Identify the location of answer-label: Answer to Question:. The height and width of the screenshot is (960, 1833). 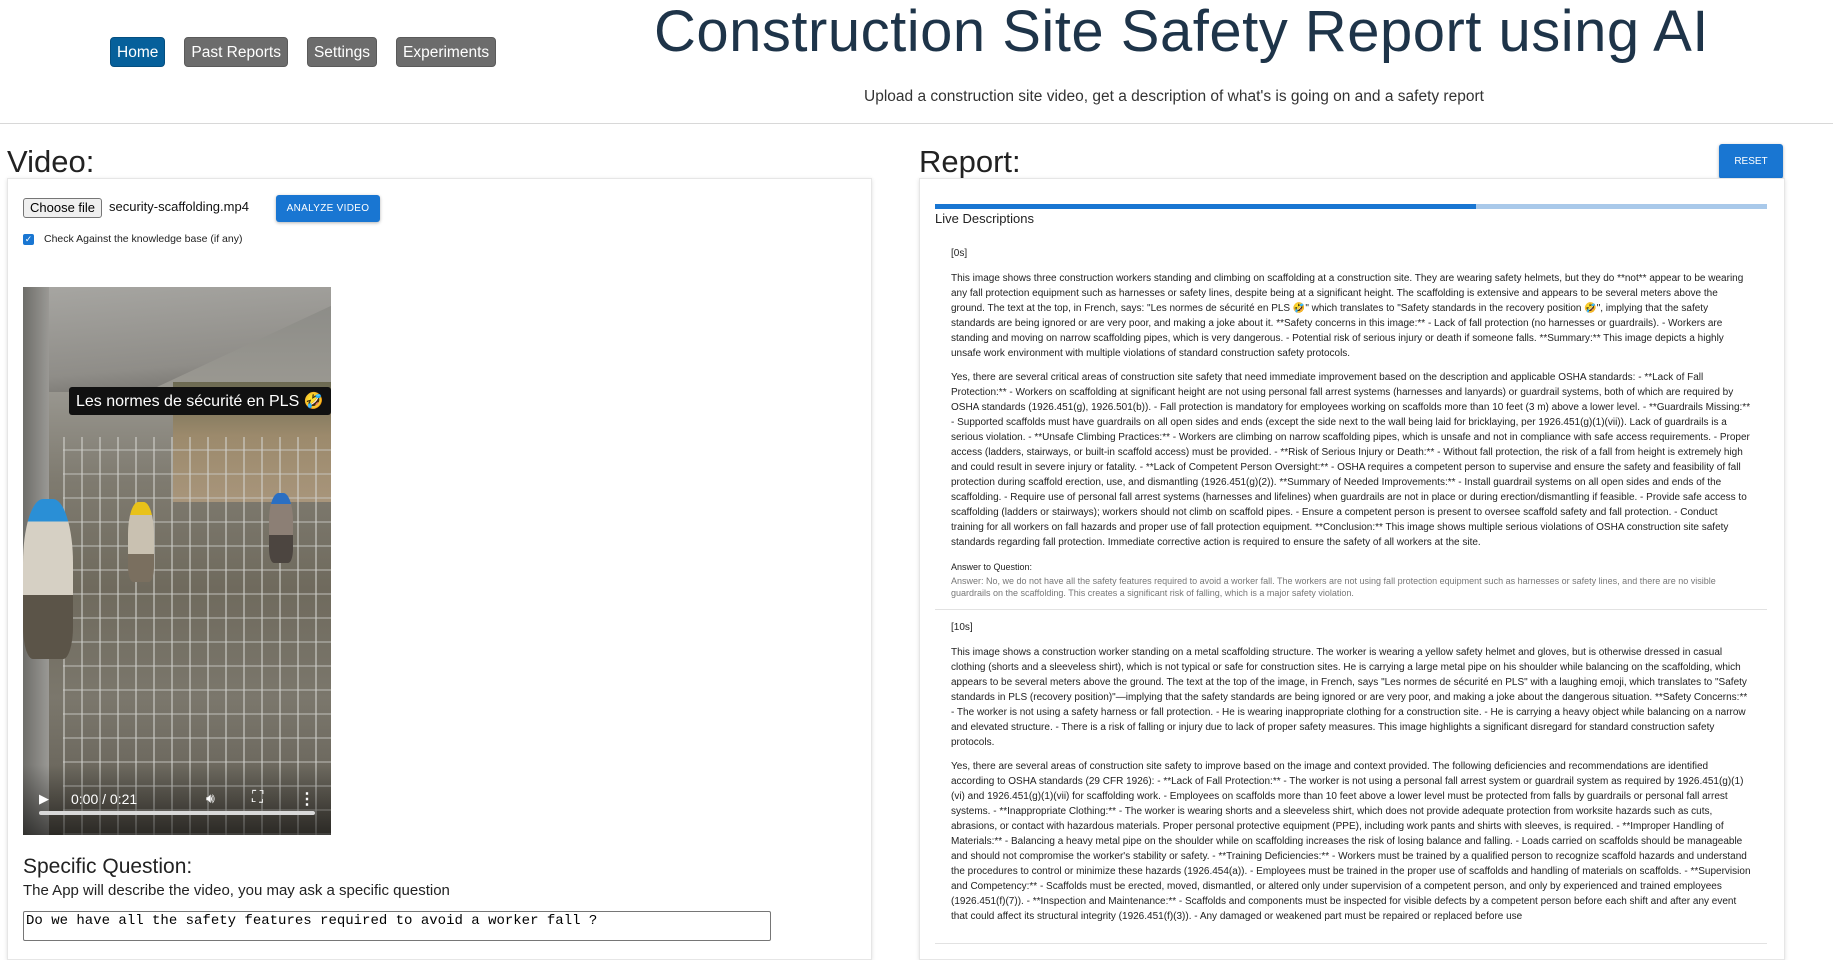
(992, 567).